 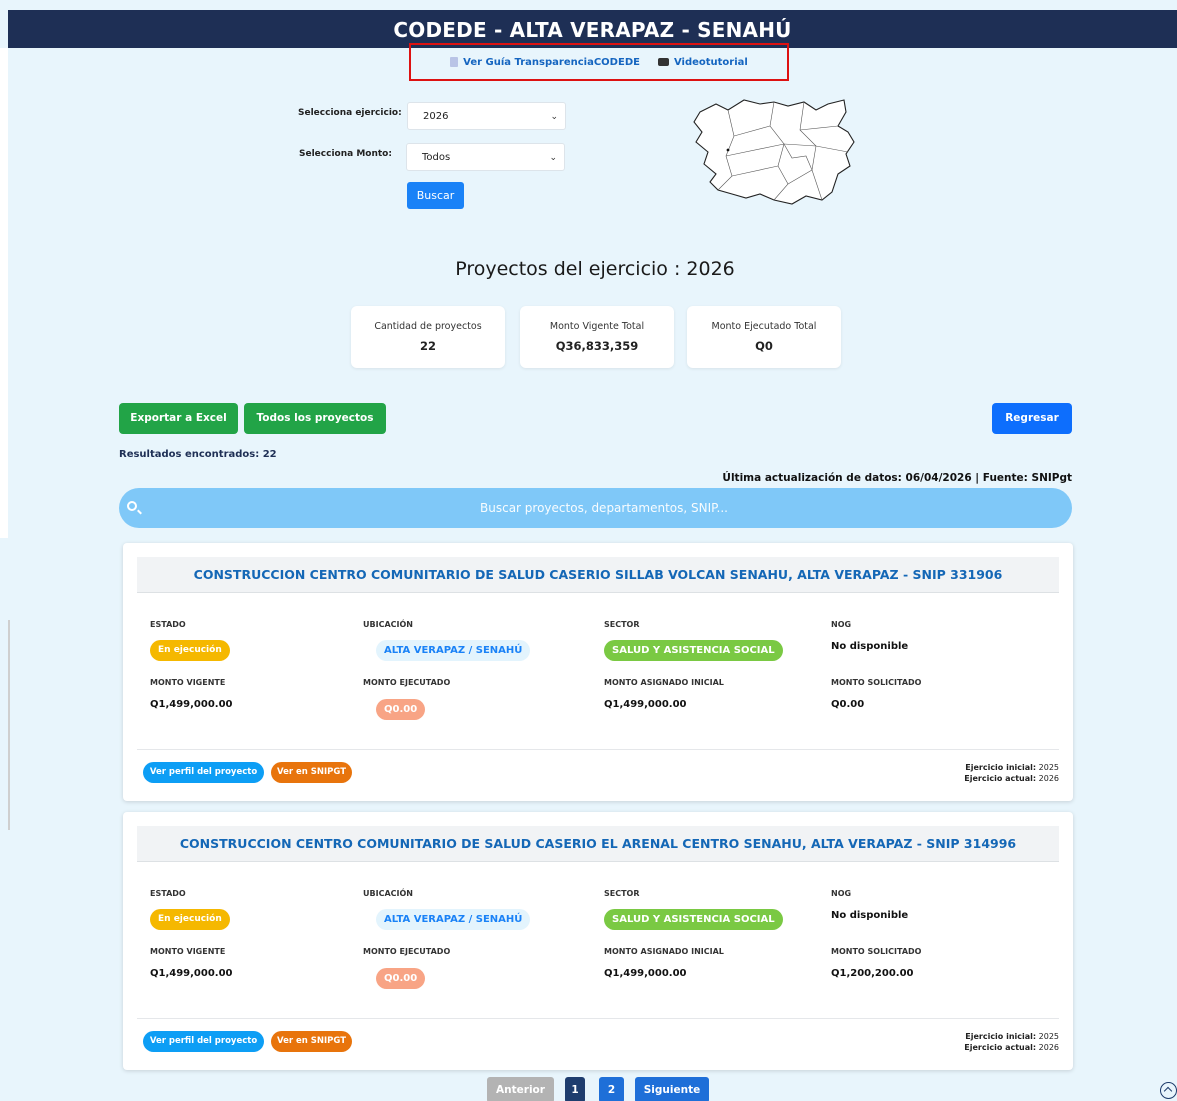 What do you see at coordinates (764, 346) in the screenshot?
I see `stat-value: Q0` at bounding box center [764, 346].